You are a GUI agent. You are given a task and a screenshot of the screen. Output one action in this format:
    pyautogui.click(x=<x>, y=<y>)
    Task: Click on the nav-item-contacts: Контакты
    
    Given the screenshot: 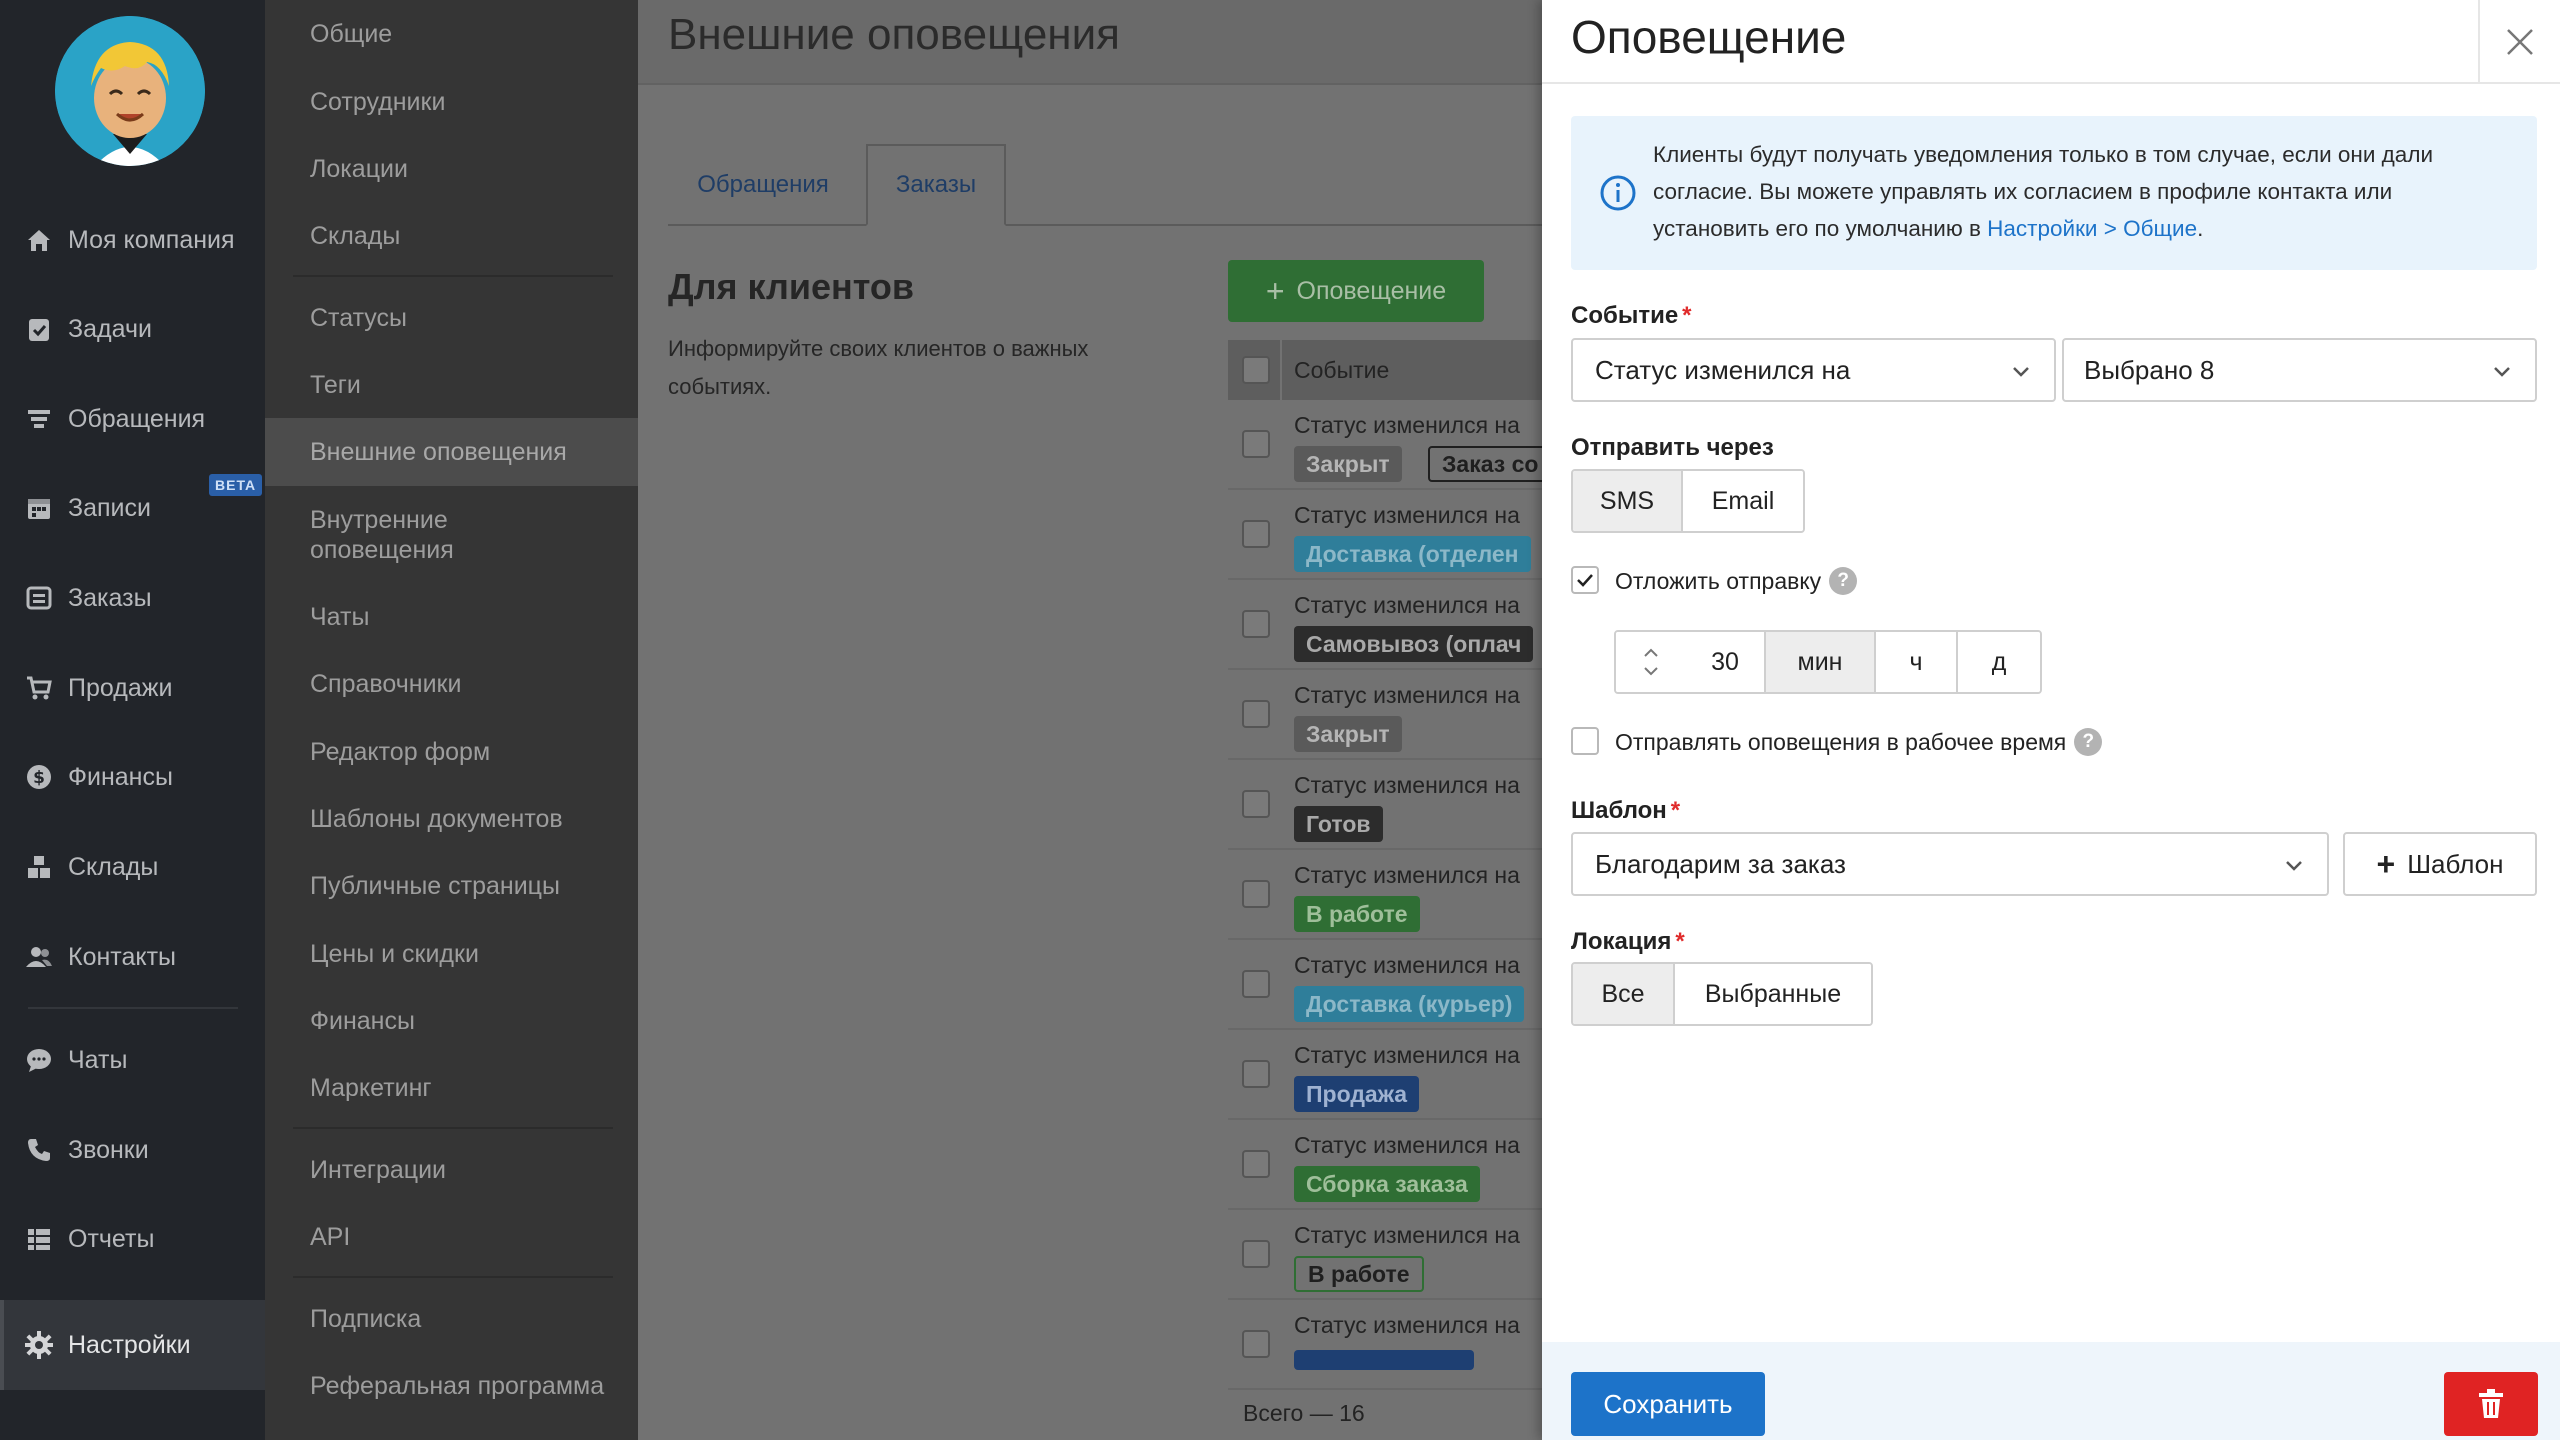 What is the action you would take?
    pyautogui.click(x=132, y=957)
    